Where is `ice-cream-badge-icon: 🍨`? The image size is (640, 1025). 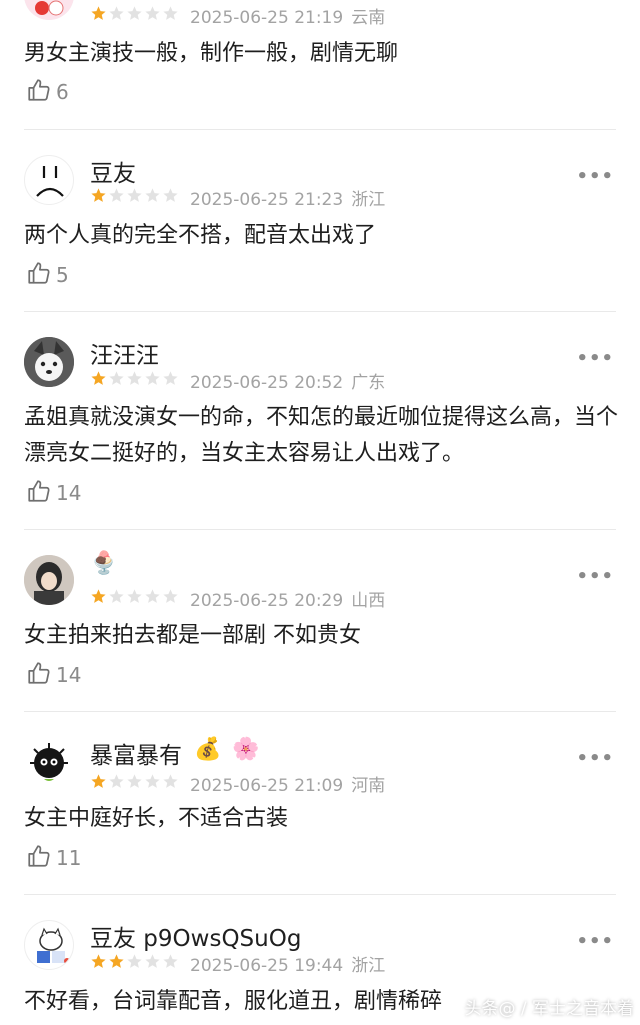
ice-cream-badge-icon: 🍨 is located at coordinates (104, 563).